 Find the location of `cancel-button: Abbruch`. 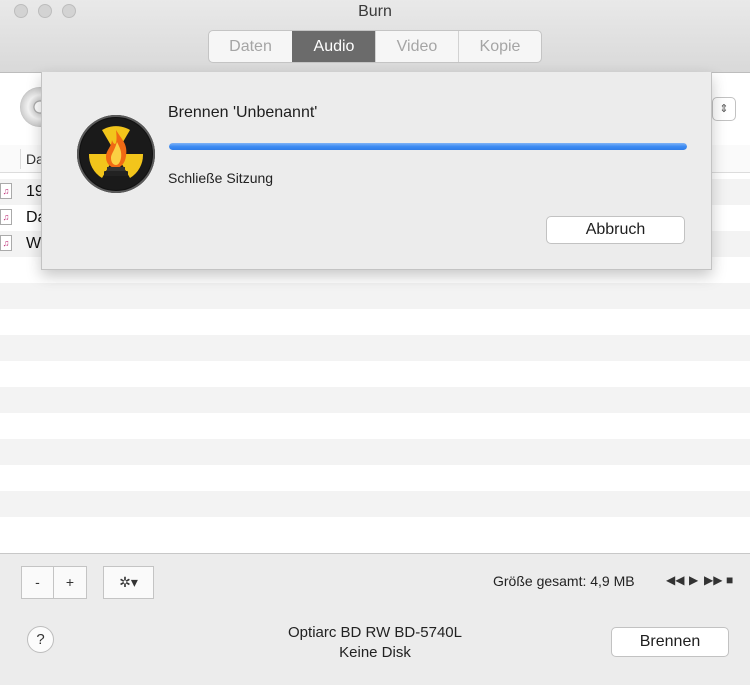

cancel-button: Abbruch is located at coordinates (615, 230).